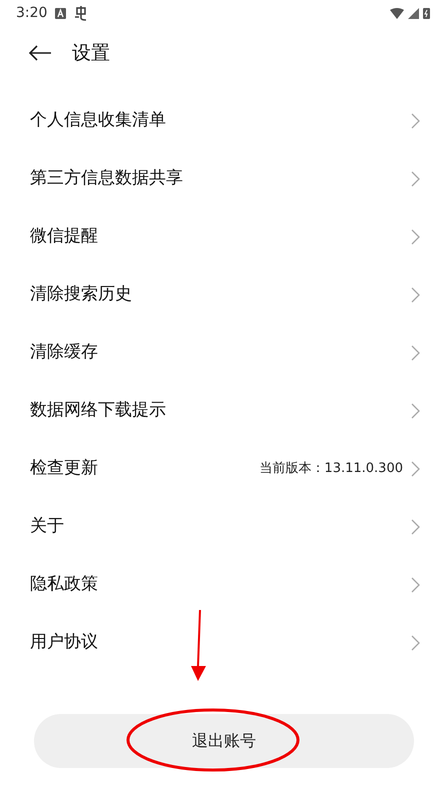 The height and width of the screenshot is (798, 448). I want to click on row-label: 第三方信息数据共享, so click(106, 178).